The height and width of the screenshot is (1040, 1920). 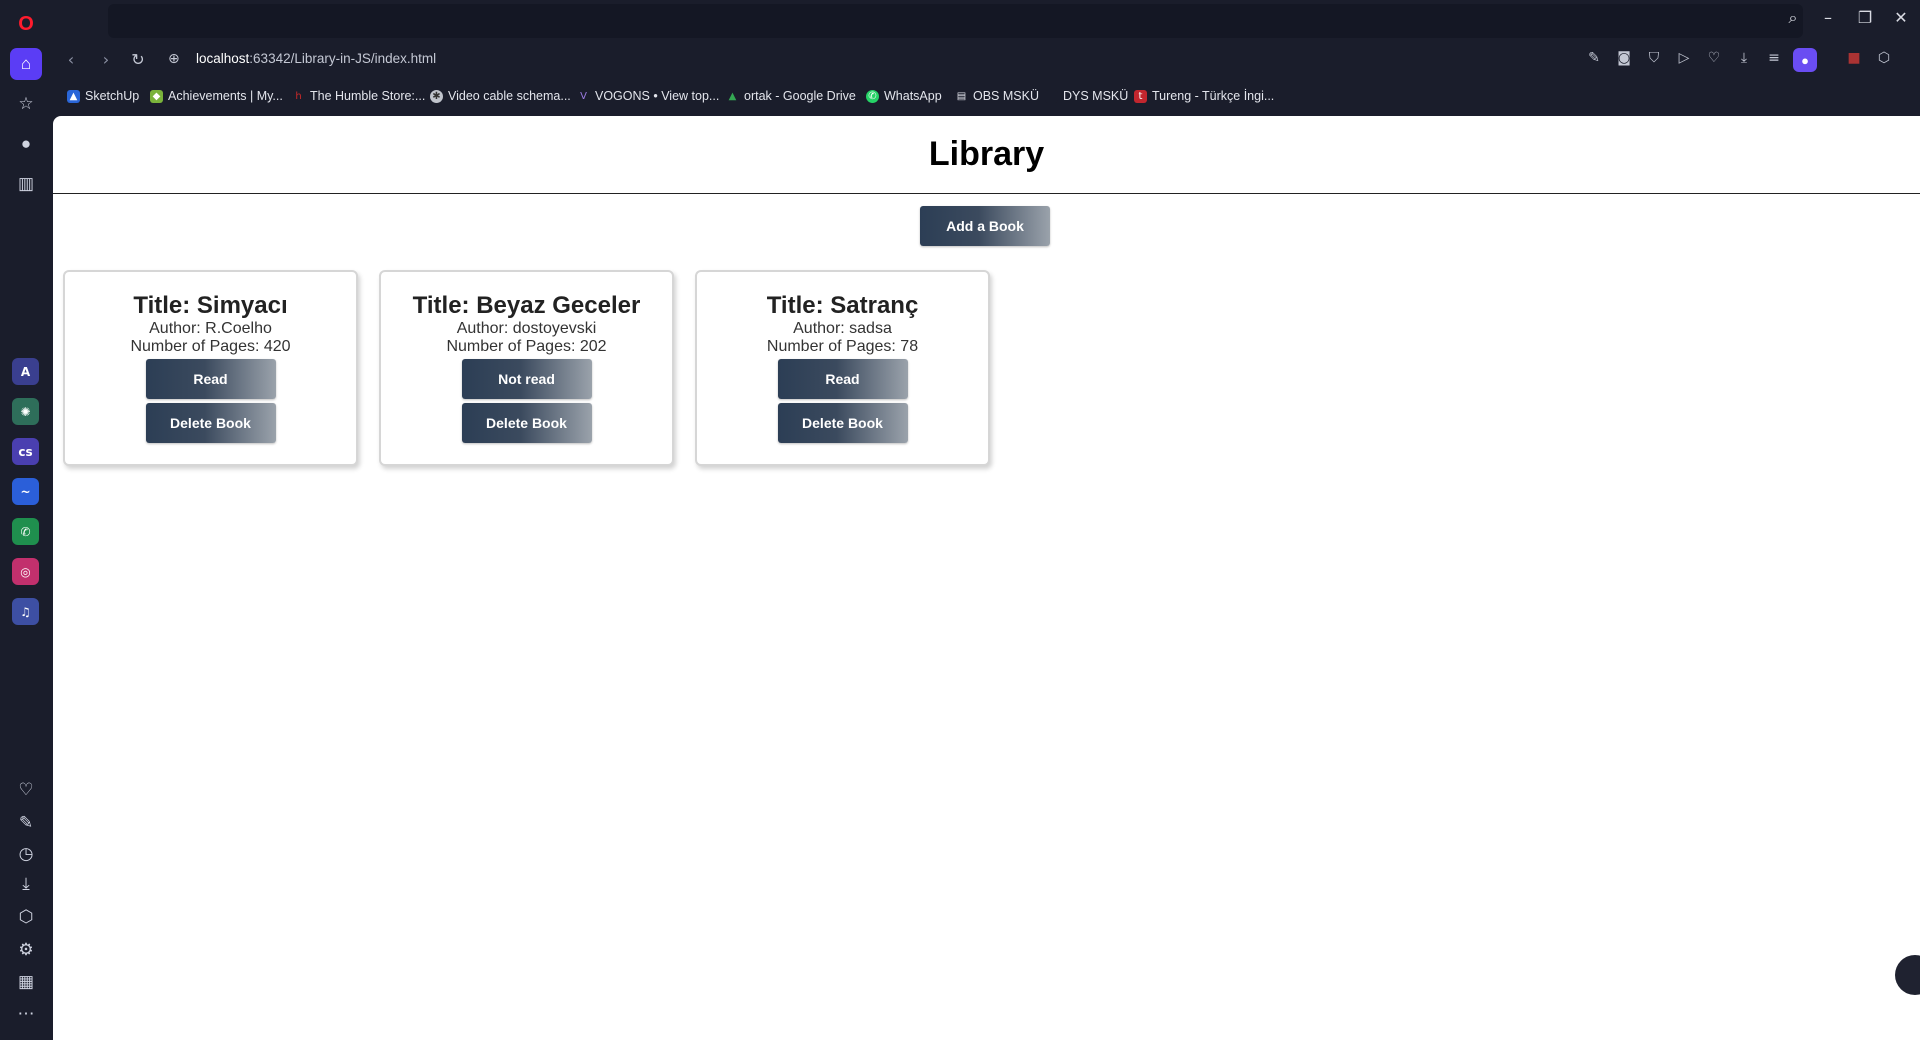 I want to click on vogons-icon: V, so click(x=583, y=96).